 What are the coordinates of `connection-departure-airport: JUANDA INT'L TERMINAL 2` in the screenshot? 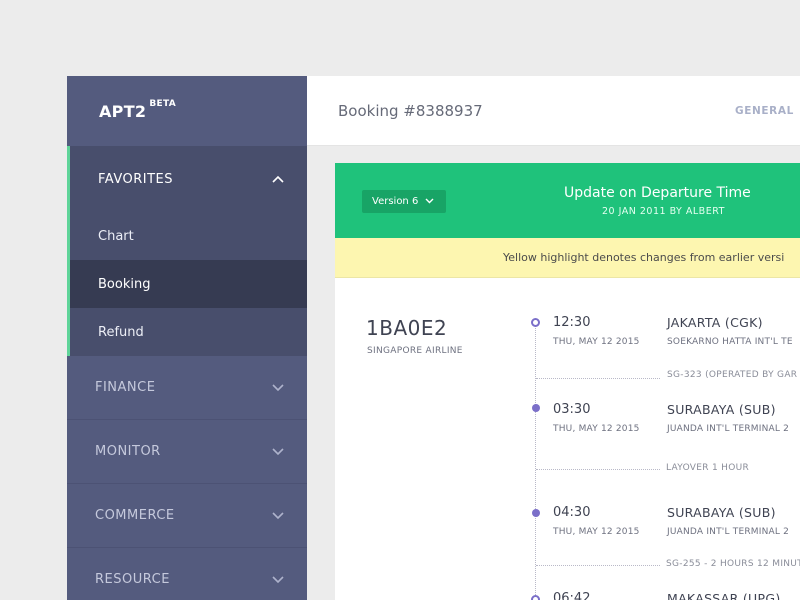 It's located at (728, 532).